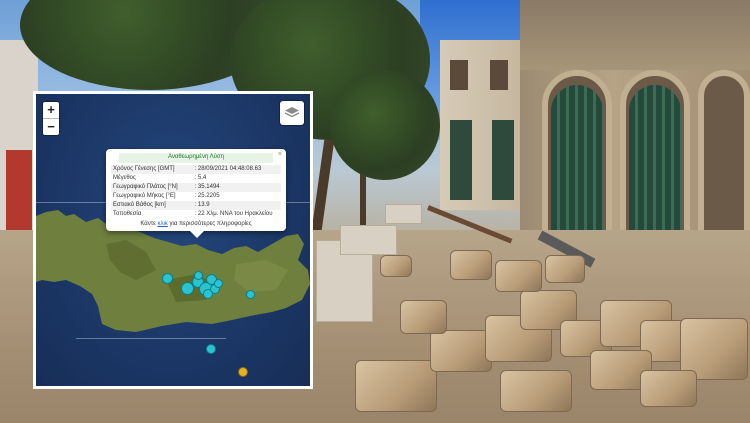  Describe the element at coordinates (51, 110) in the screenshot. I see `zoom-in-button: +` at that location.